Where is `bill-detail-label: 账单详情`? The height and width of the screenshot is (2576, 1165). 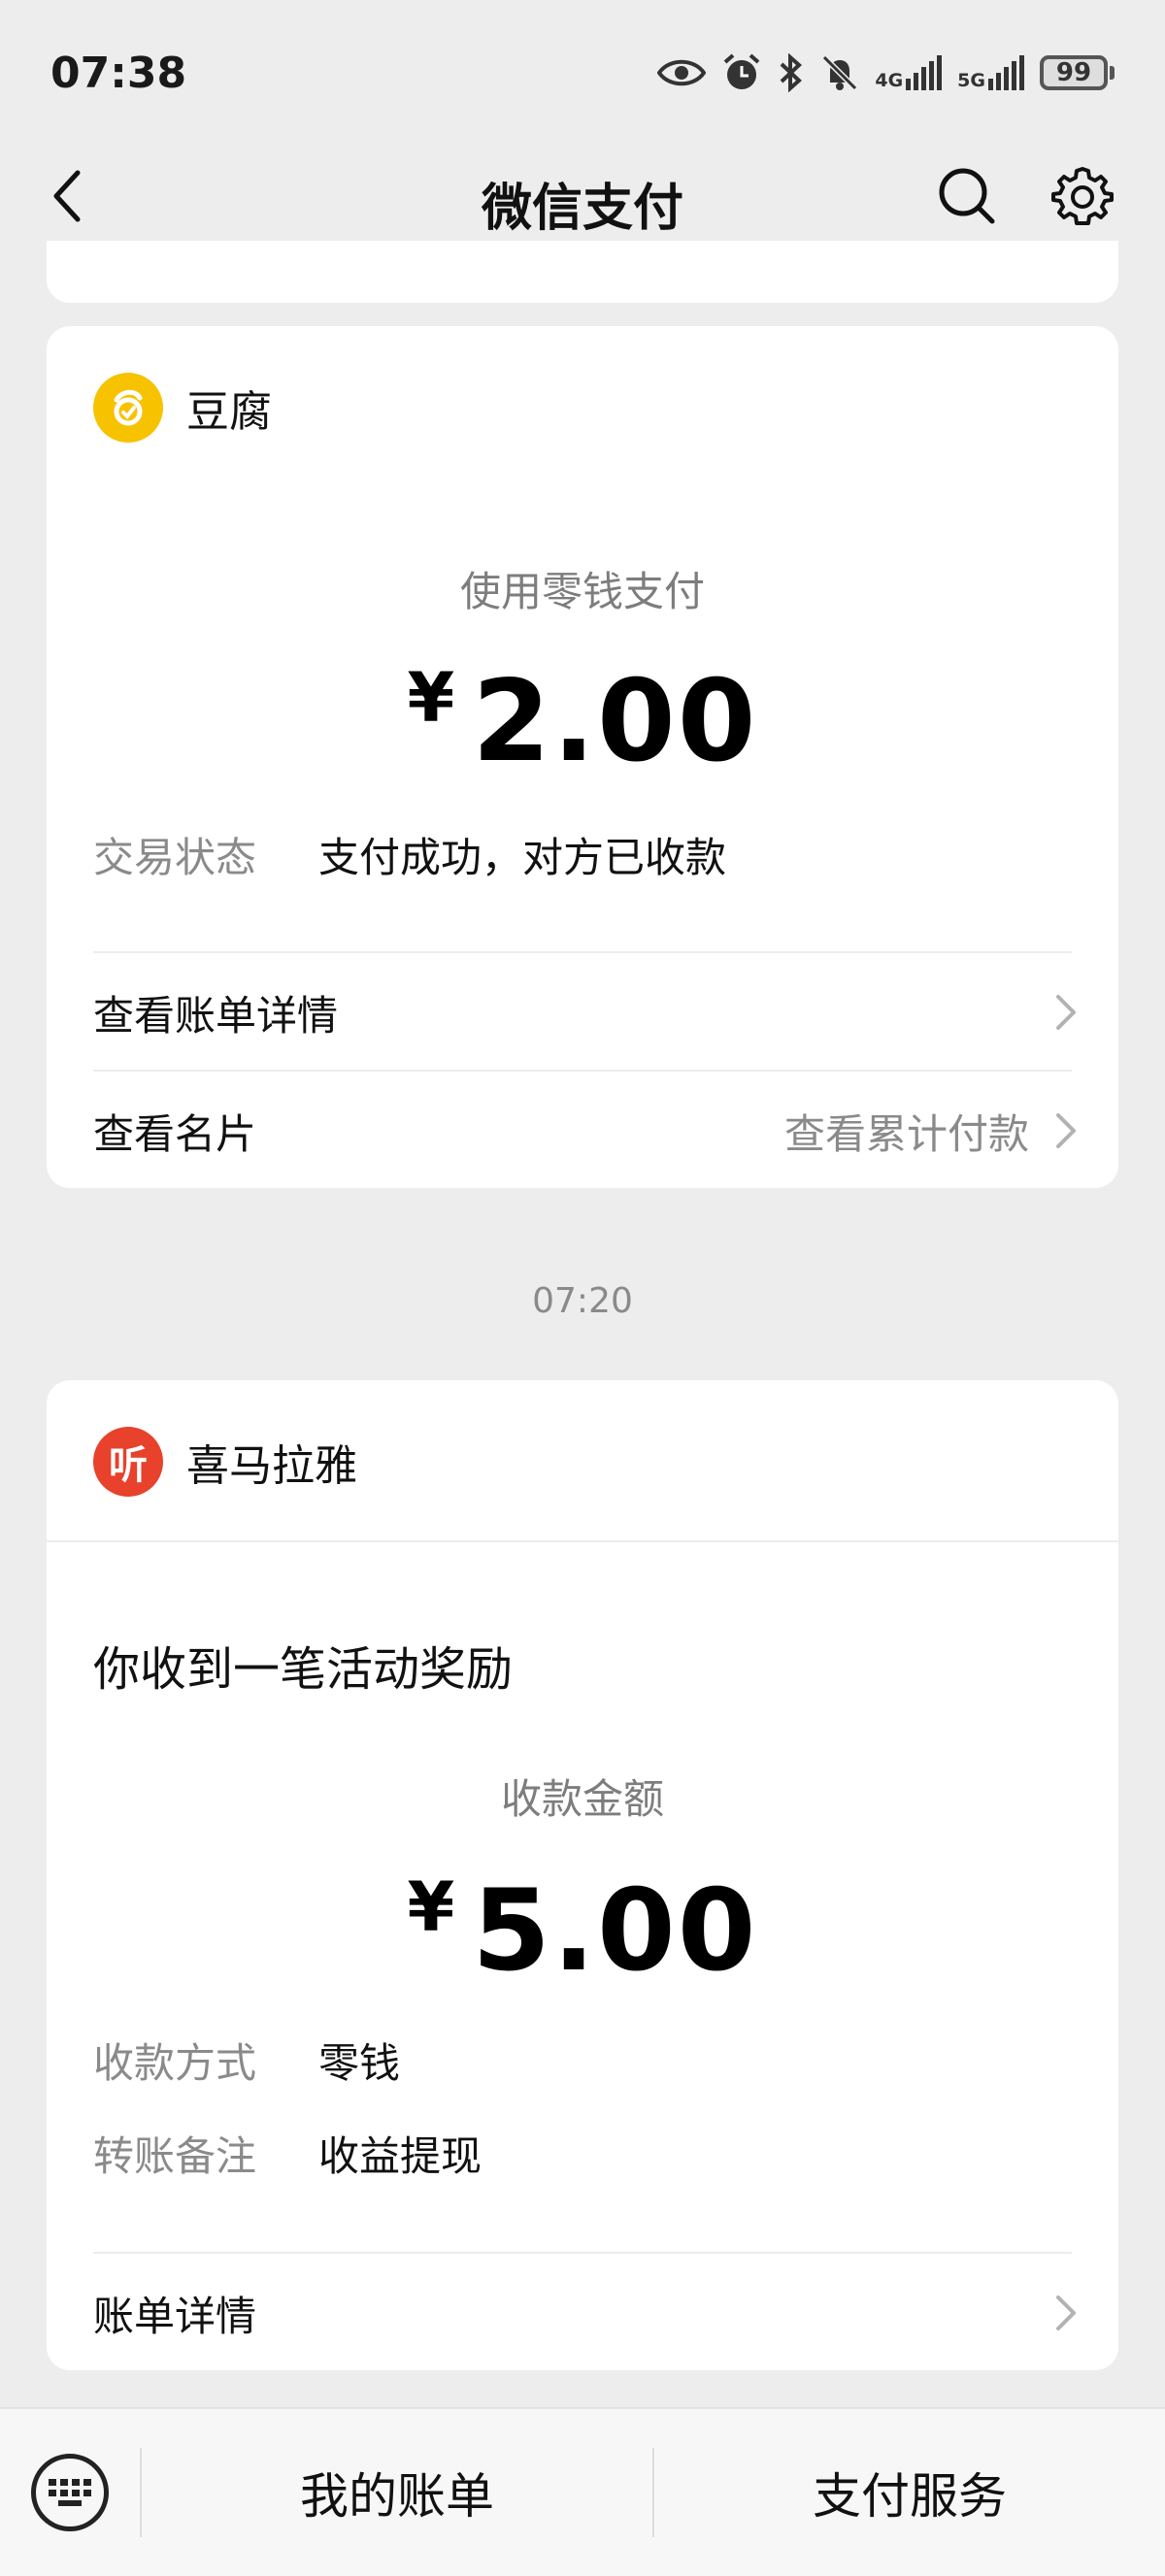
bill-detail-label: 账单详情 is located at coordinates (175, 2316).